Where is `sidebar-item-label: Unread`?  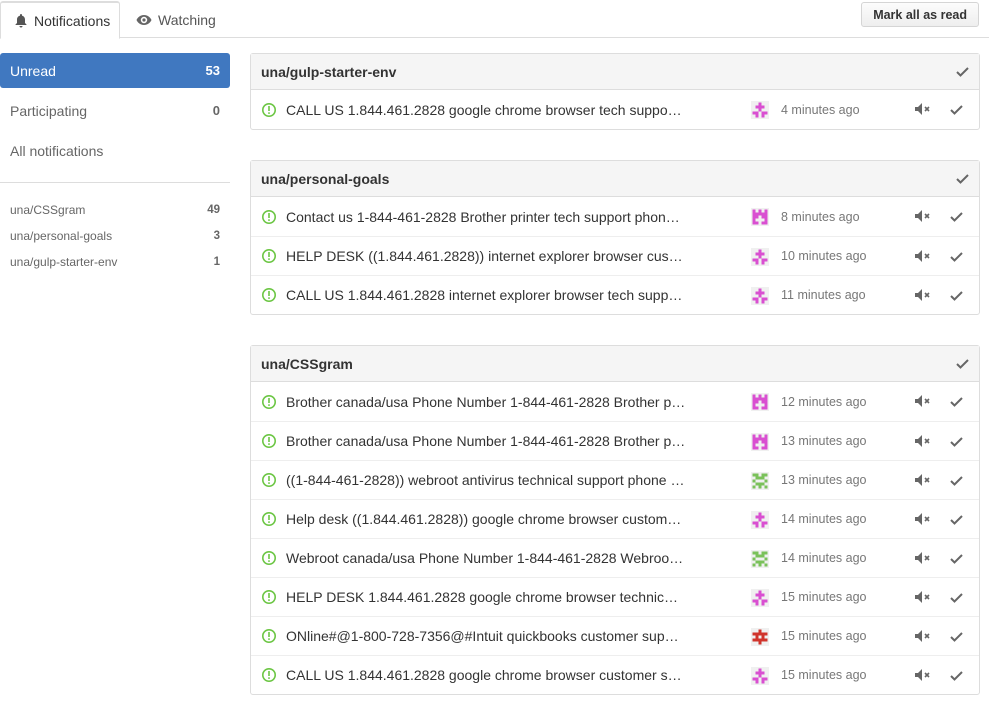 sidebar-item-label: Unread is located at coordinates (33, 70).